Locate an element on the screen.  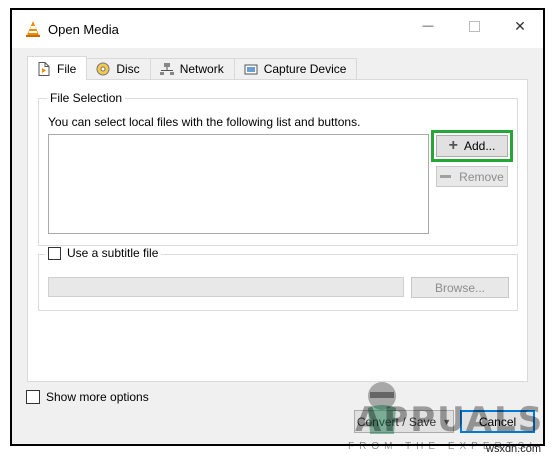
tab-capture-device: Capture Device is located at coordinates (295, 68).